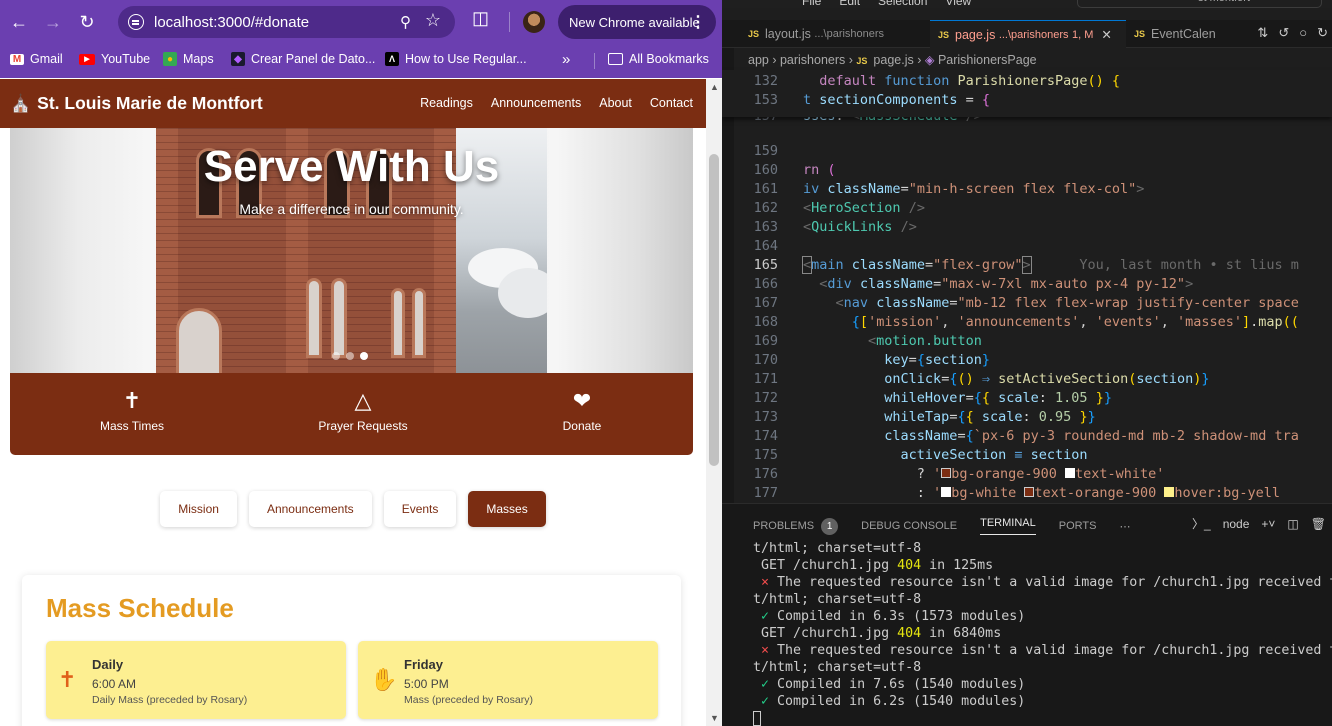 This screenshot has width=1332, height=726. I want to click on bookmark-star-icon: ☆, so click(433, 20).